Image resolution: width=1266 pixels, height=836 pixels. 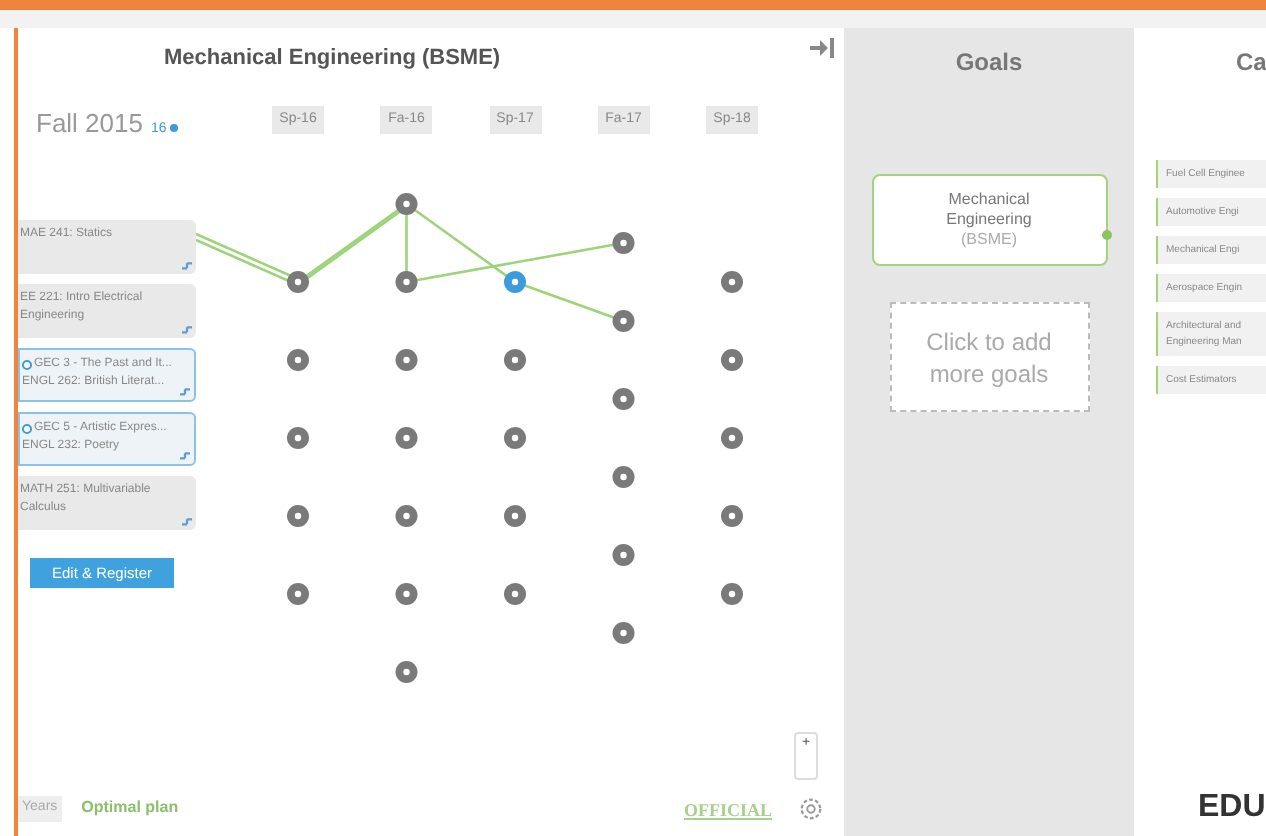 What do you see at coordinates (728, 811) in the screenshot?
I see `official-label: OFFICIAL` at bounding box center [728, 811].